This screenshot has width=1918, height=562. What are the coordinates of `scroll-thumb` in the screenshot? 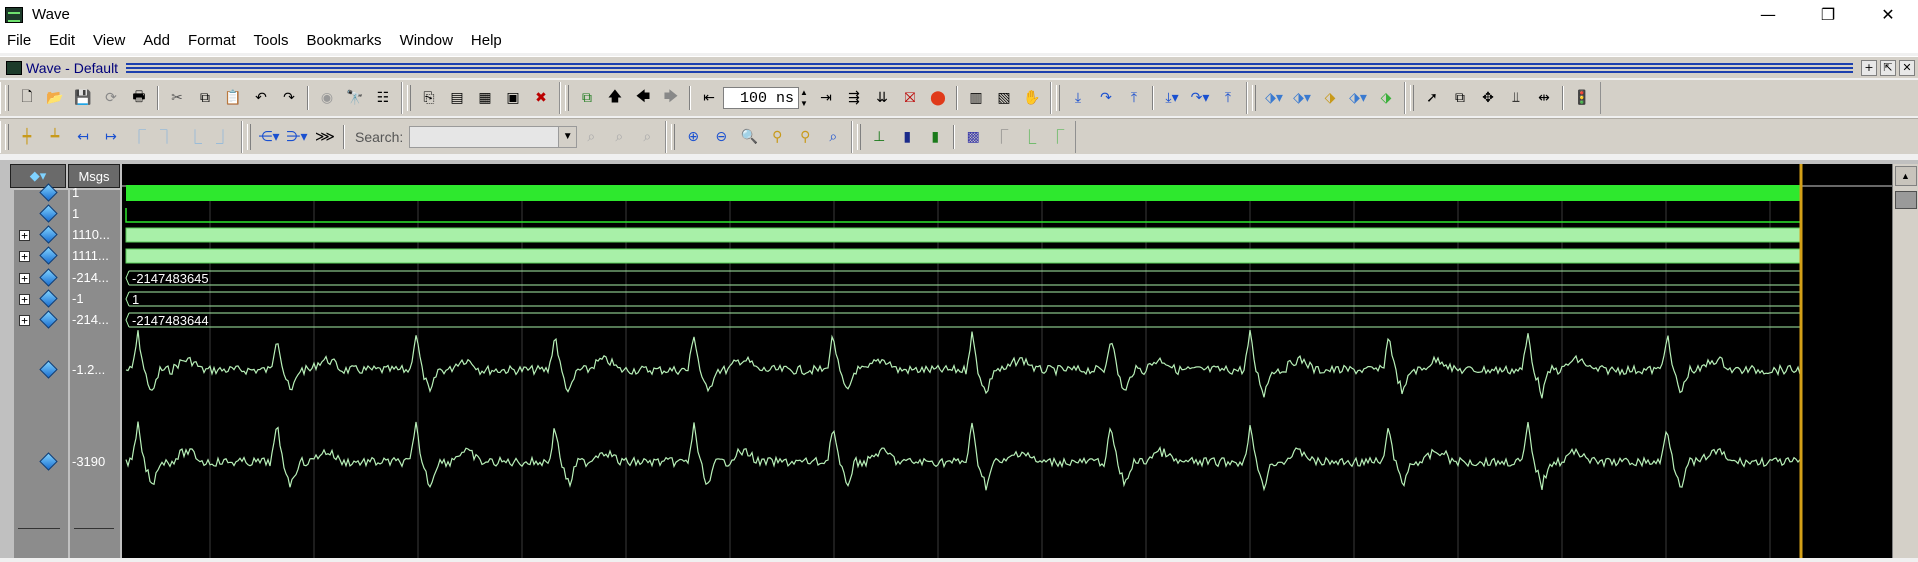 It's located at (1905, 200).